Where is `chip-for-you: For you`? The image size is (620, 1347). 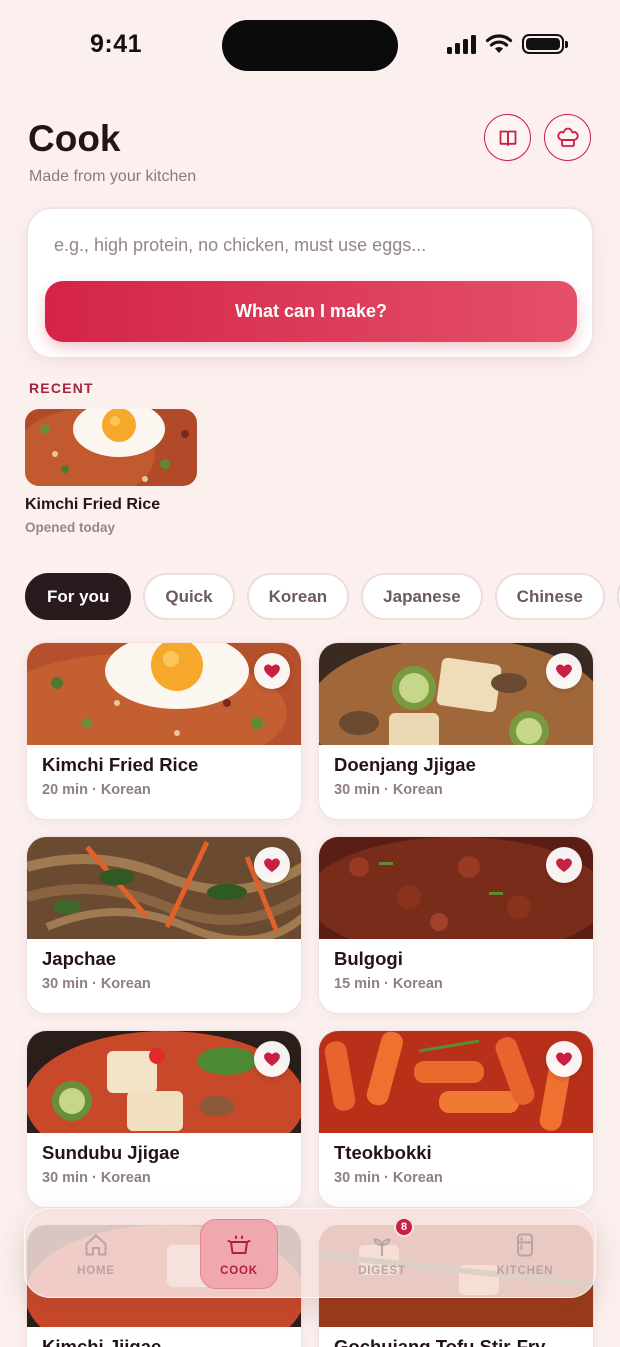
chip-for-you: For you is located at coordinates (78, 596).